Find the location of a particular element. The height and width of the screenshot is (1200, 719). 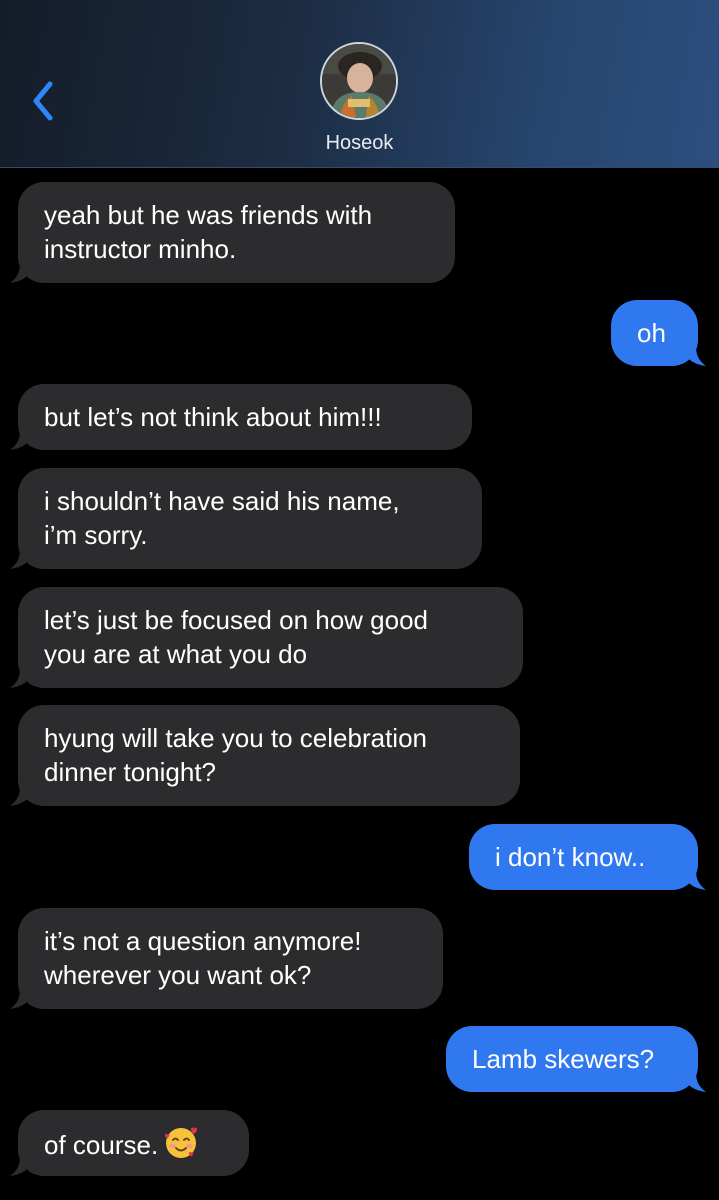

message-text: i don’t know.. is located at coordinates (570, 857).